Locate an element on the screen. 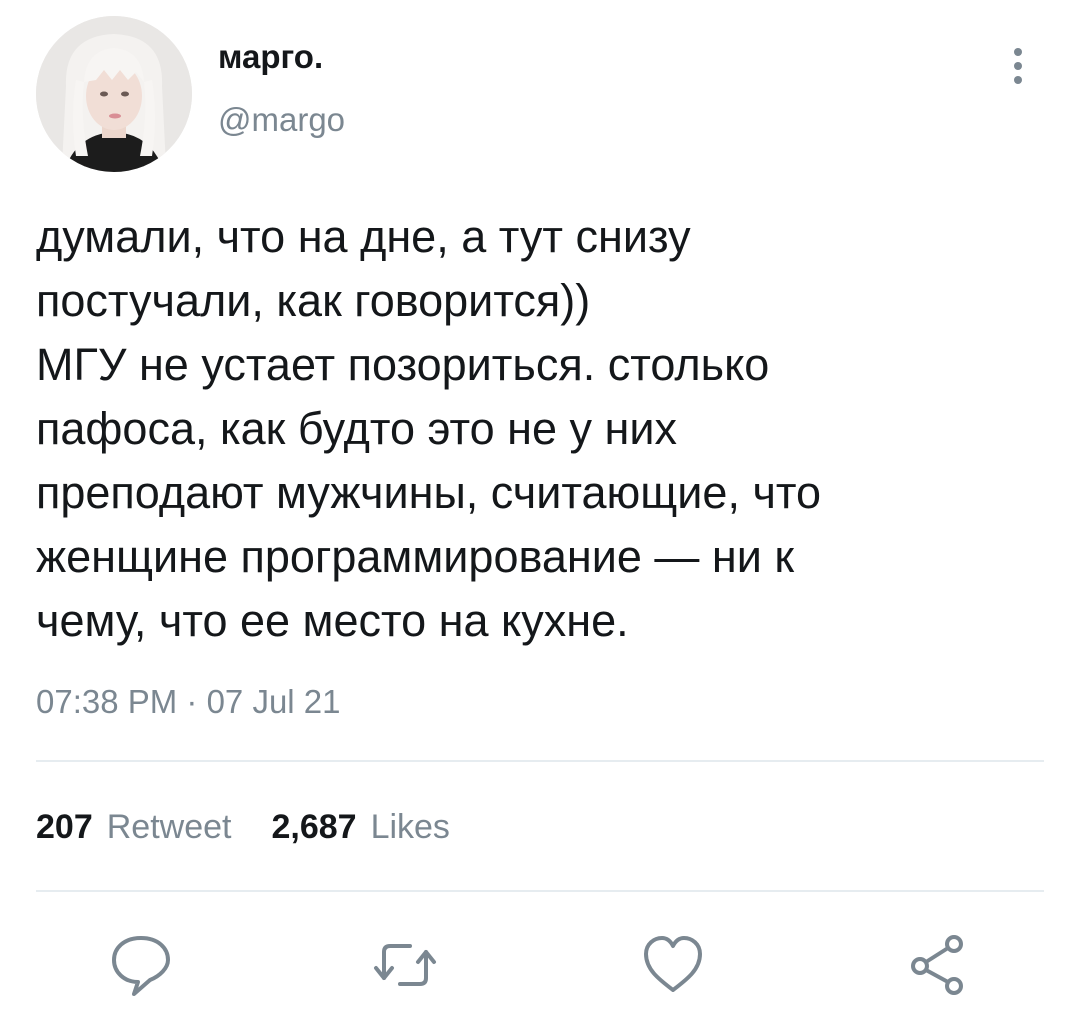  likes-label: Likes is located at coordinates (410, 827).